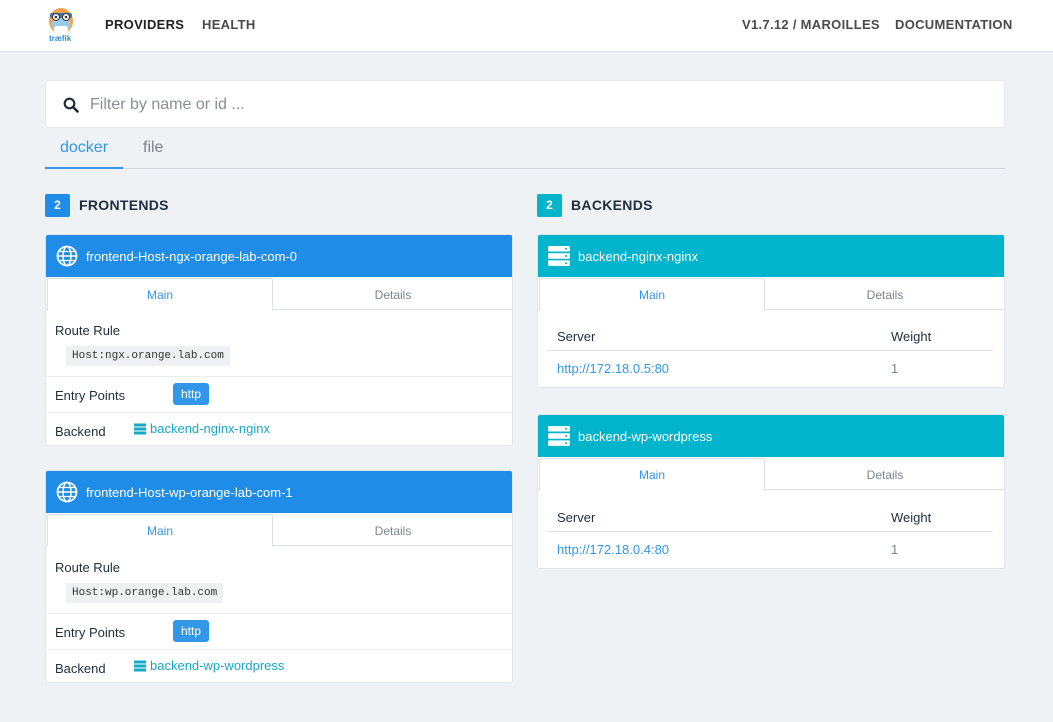  I want to click on frontend-card-header: frontend-Host-wp-orange-lab-com-1, so click(279, 492).